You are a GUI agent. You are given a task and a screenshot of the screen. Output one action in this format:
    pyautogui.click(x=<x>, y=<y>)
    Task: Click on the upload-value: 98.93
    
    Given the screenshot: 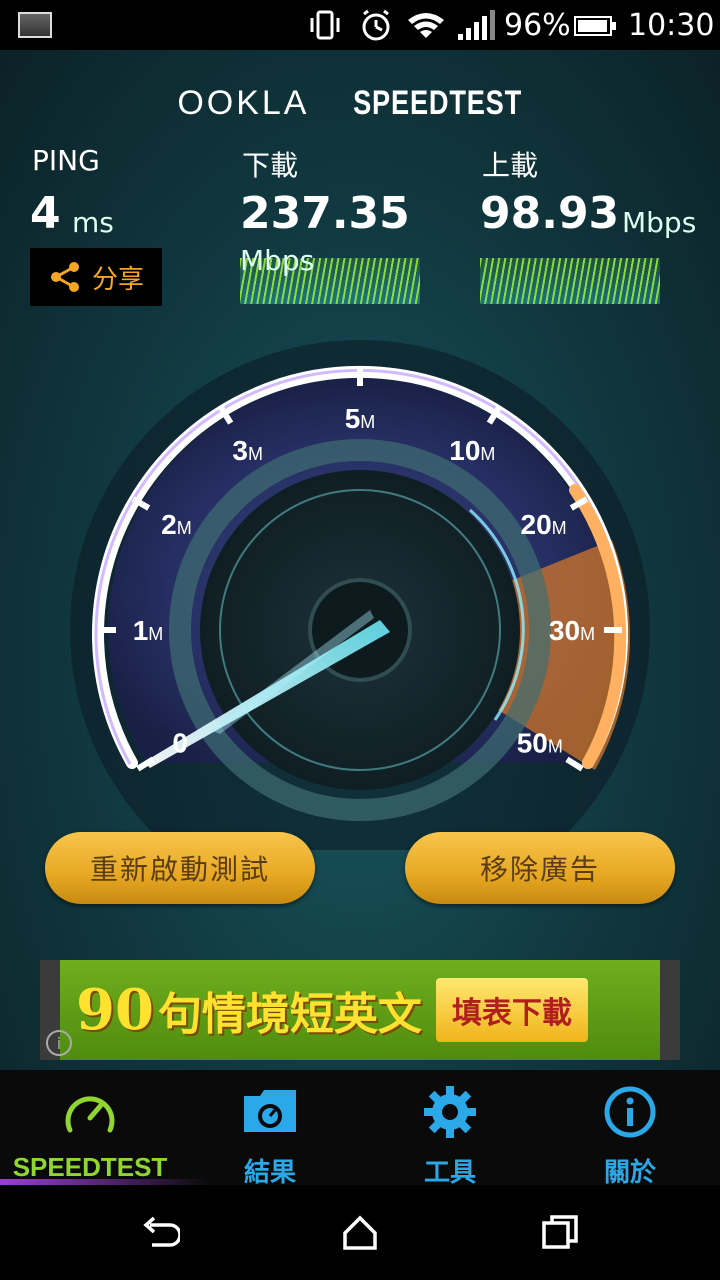 What is the action you would take?
    pyautogui.click(x=550, y=213)
    